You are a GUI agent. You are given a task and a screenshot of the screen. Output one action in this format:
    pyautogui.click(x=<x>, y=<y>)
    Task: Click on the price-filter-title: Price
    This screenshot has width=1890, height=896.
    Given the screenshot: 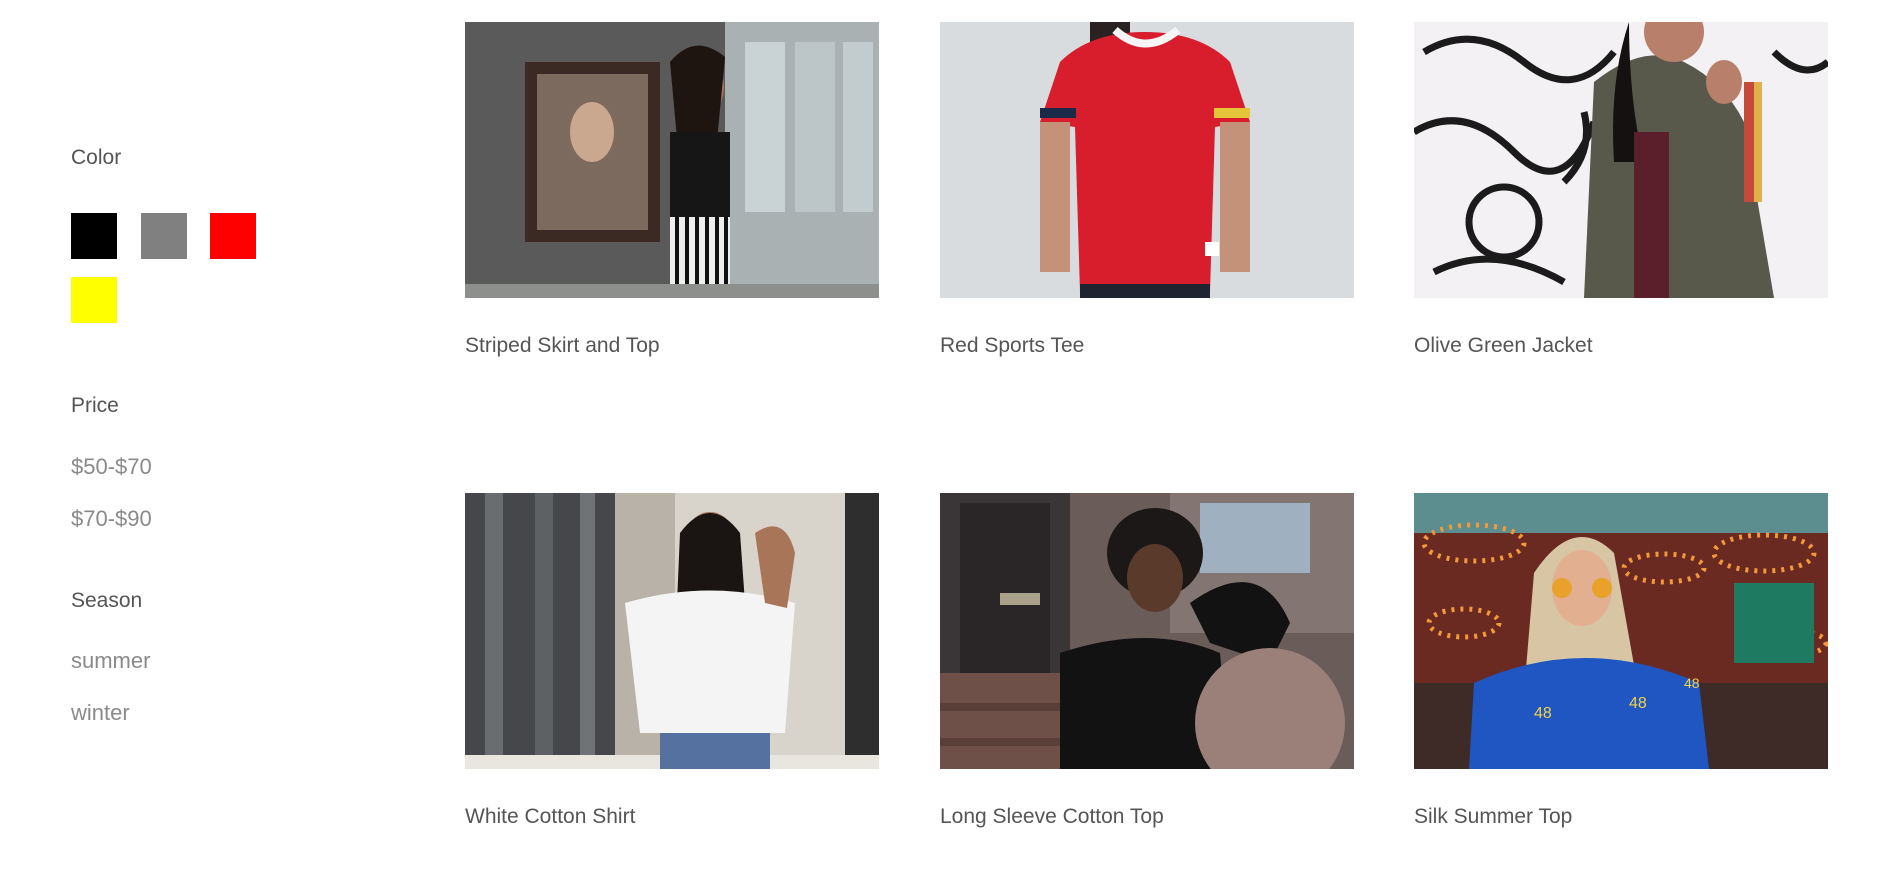 What is the action you would take?
    pyautogui.click(x=95, y=405)
    